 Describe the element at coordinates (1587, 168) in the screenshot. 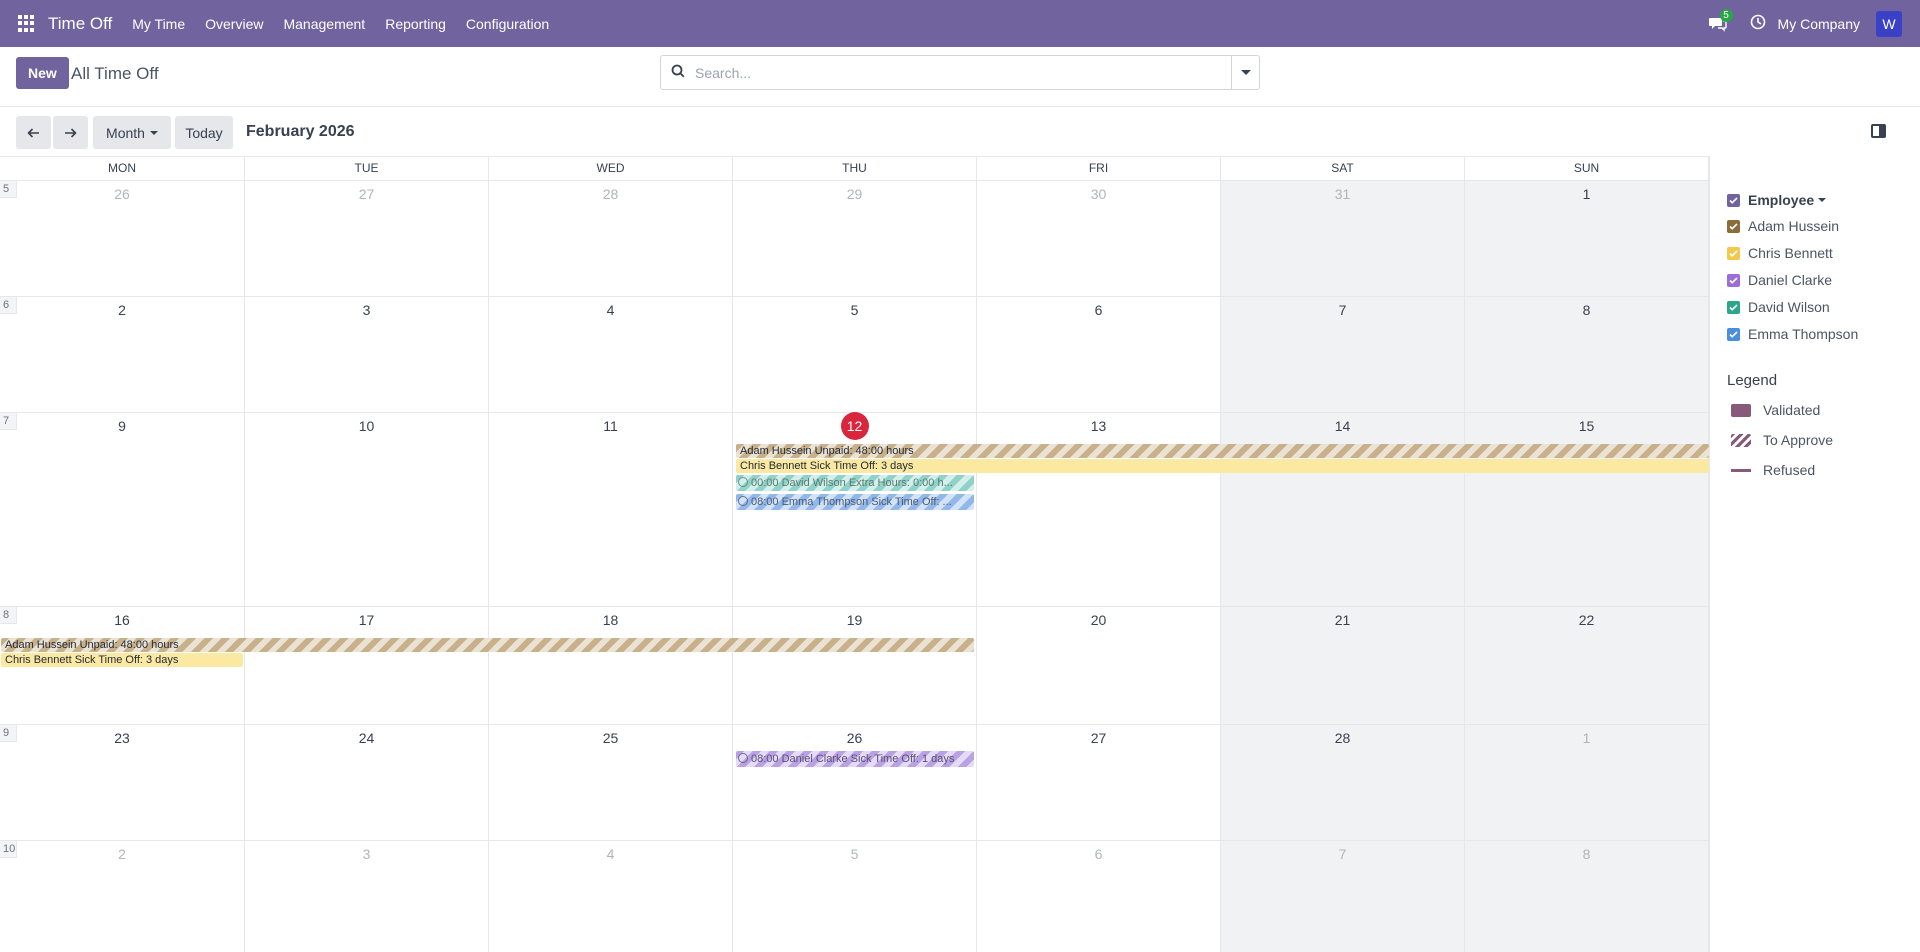

I see `dow-sun: SUN` at that location.